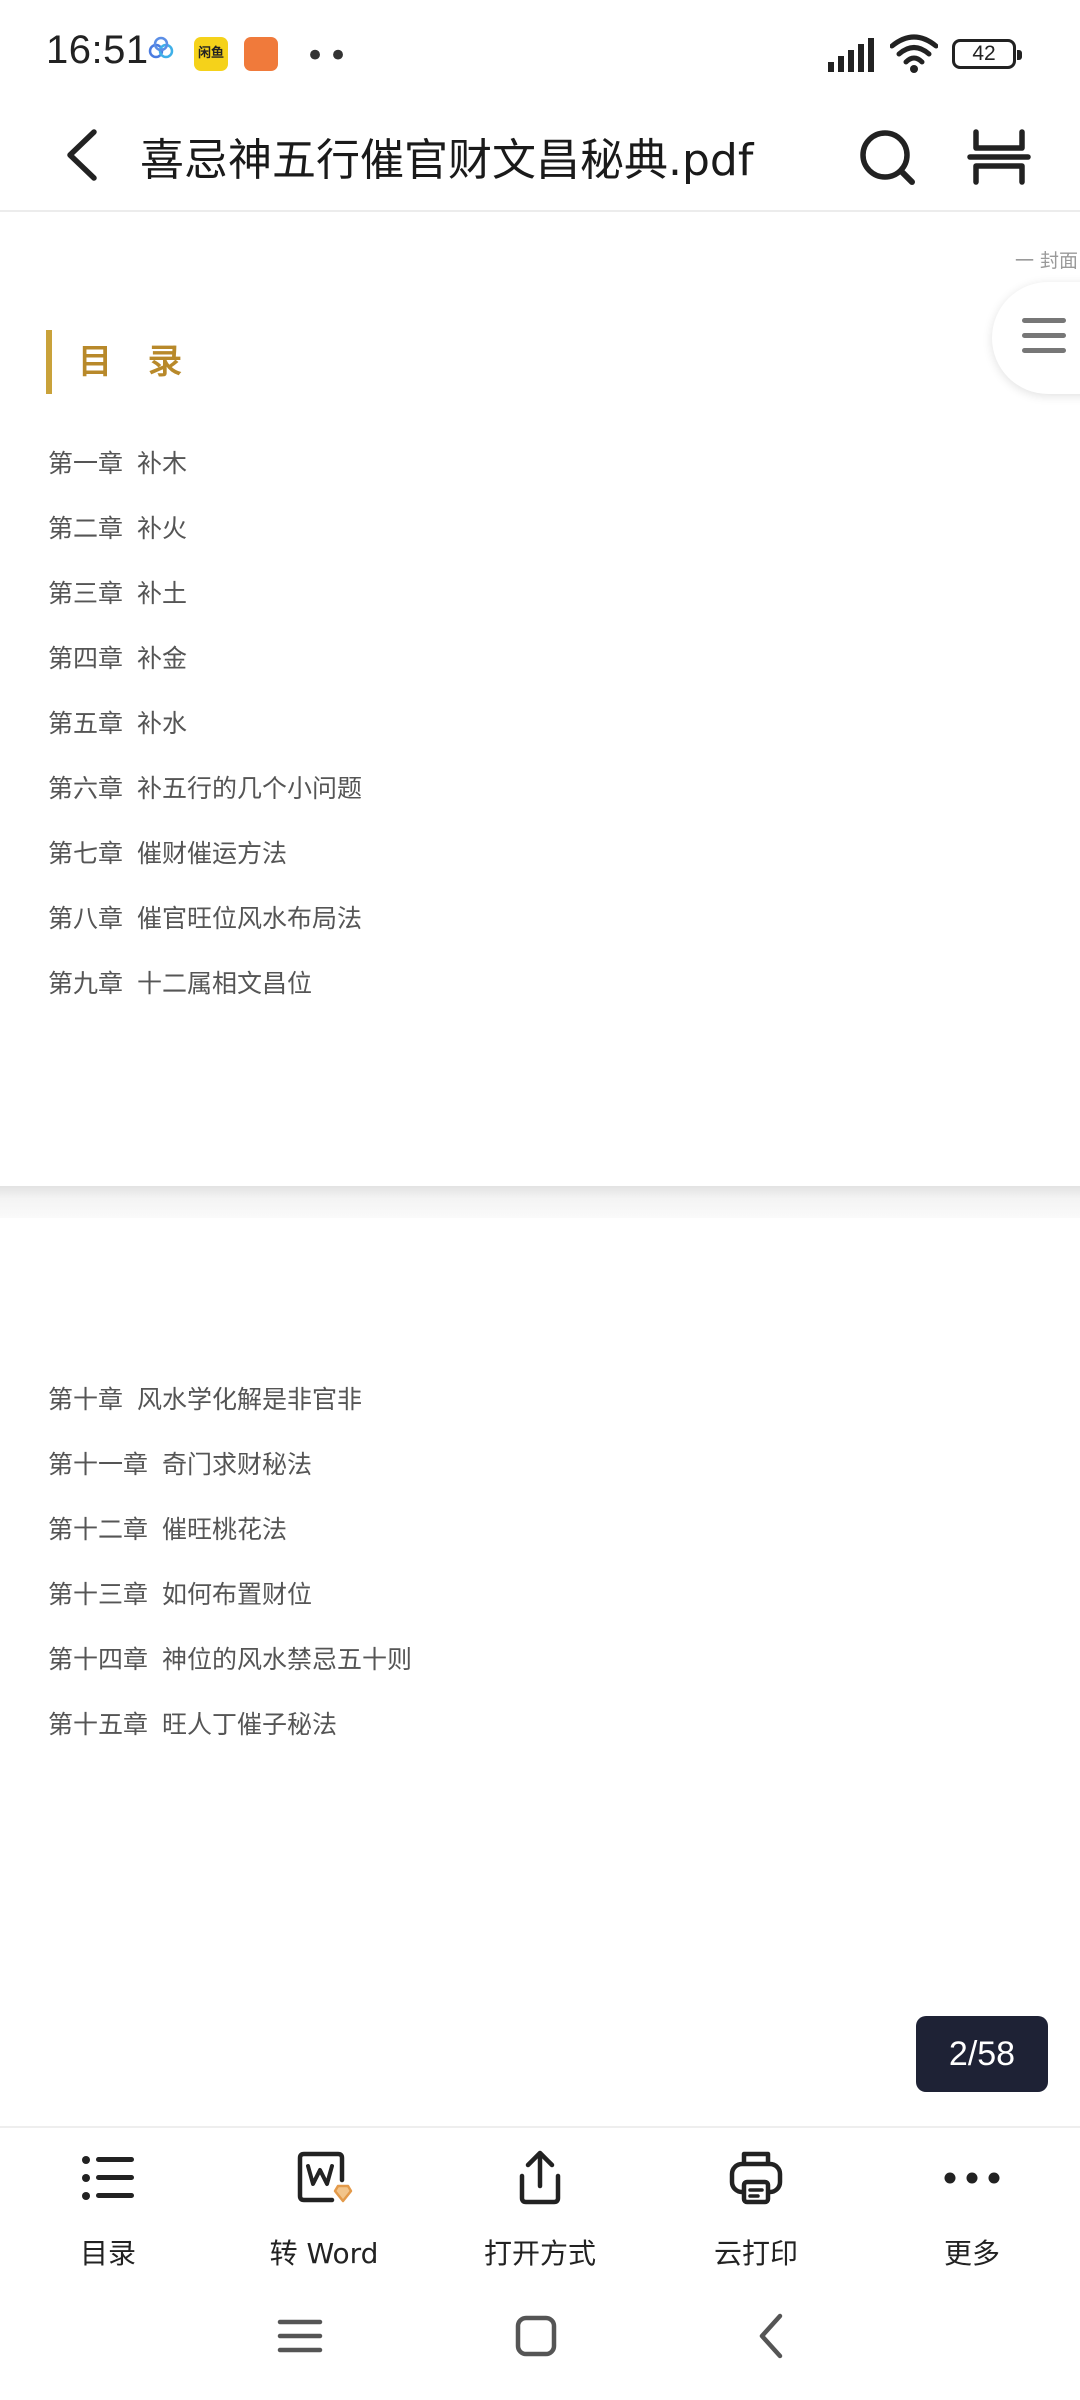  Describe the element at coordinates (230, 1412) in the screenshot. I see `toc-item: 第十章 风水学化解是非官非` at that location.